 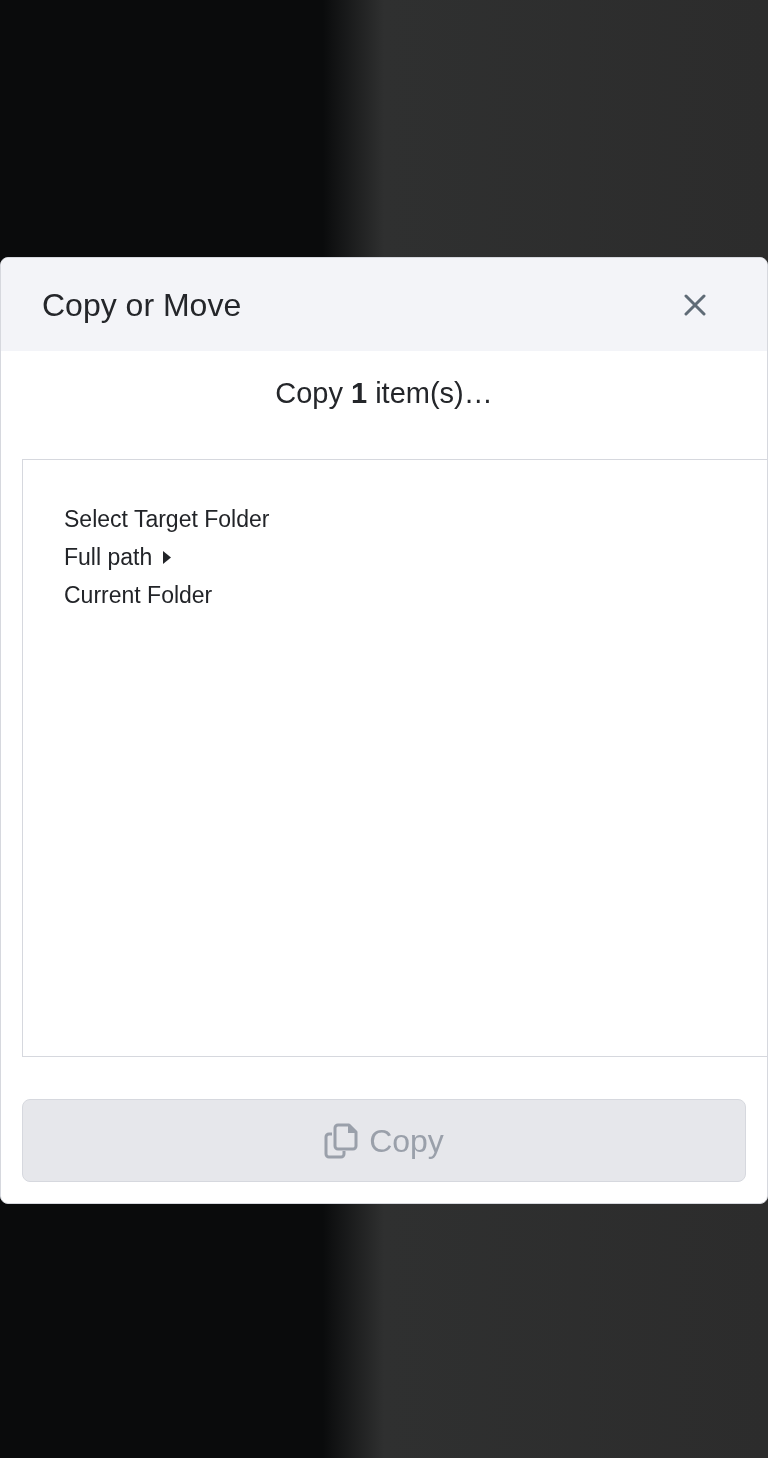 I want to click on folder-label: Current Folder, so click(x=138, y=595).